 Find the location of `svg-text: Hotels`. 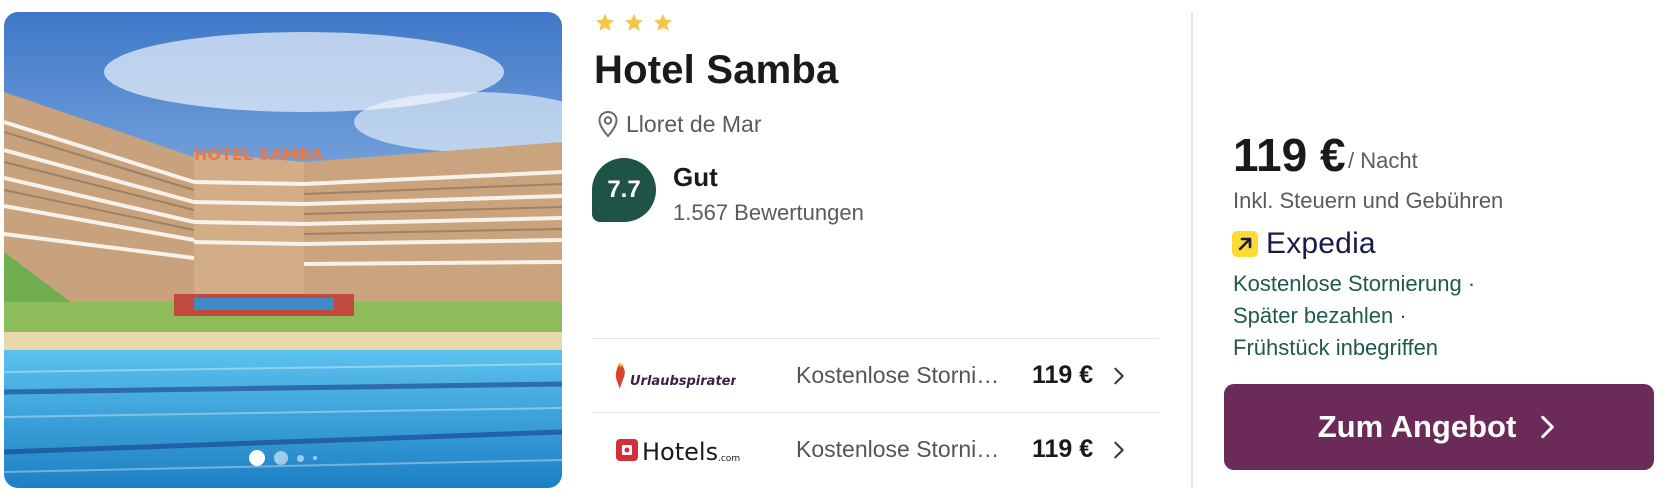

svg-text: Hotels is located at coordinates (680, 452).